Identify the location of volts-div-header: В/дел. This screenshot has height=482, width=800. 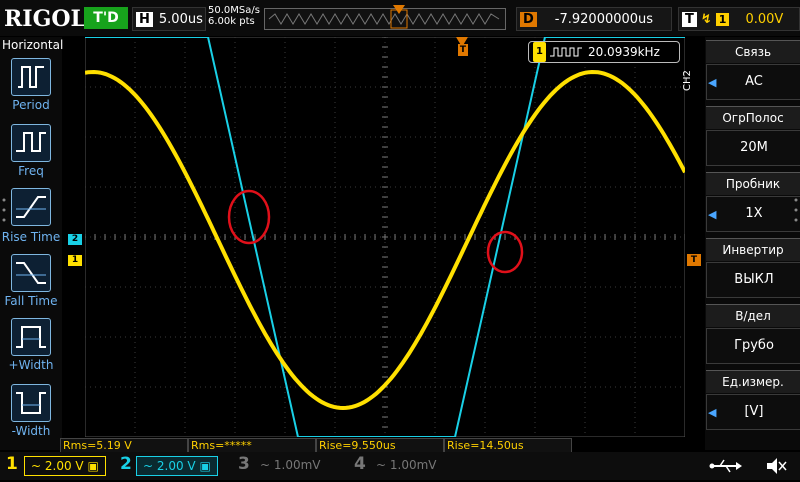
(753, 315).